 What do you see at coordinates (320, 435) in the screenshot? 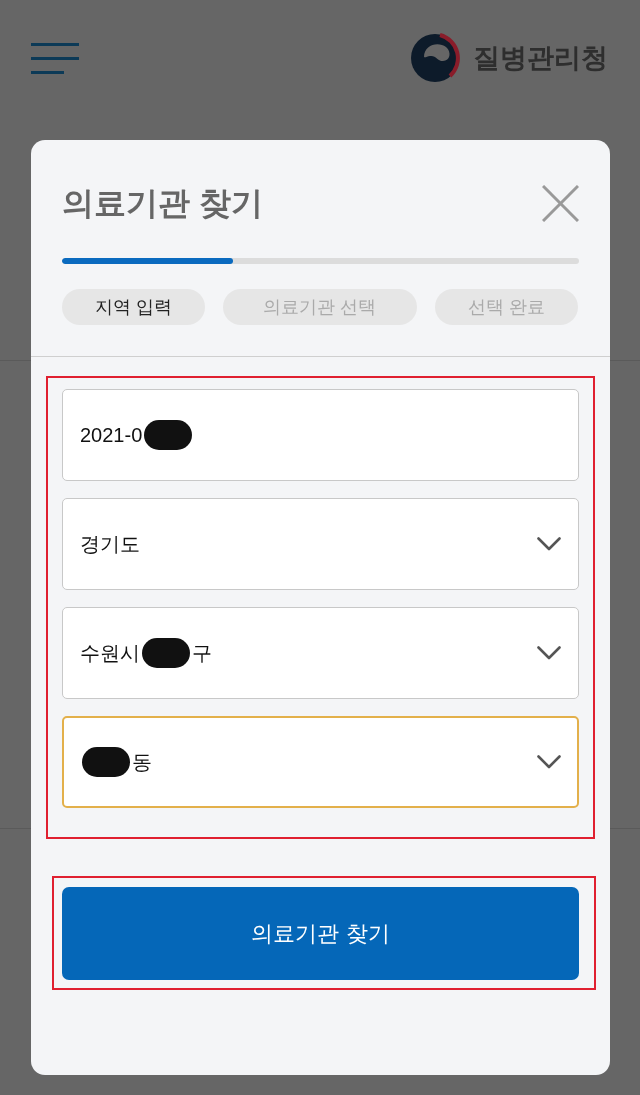
I see `date-field: 2021-0` at bounding box center [320, 435].